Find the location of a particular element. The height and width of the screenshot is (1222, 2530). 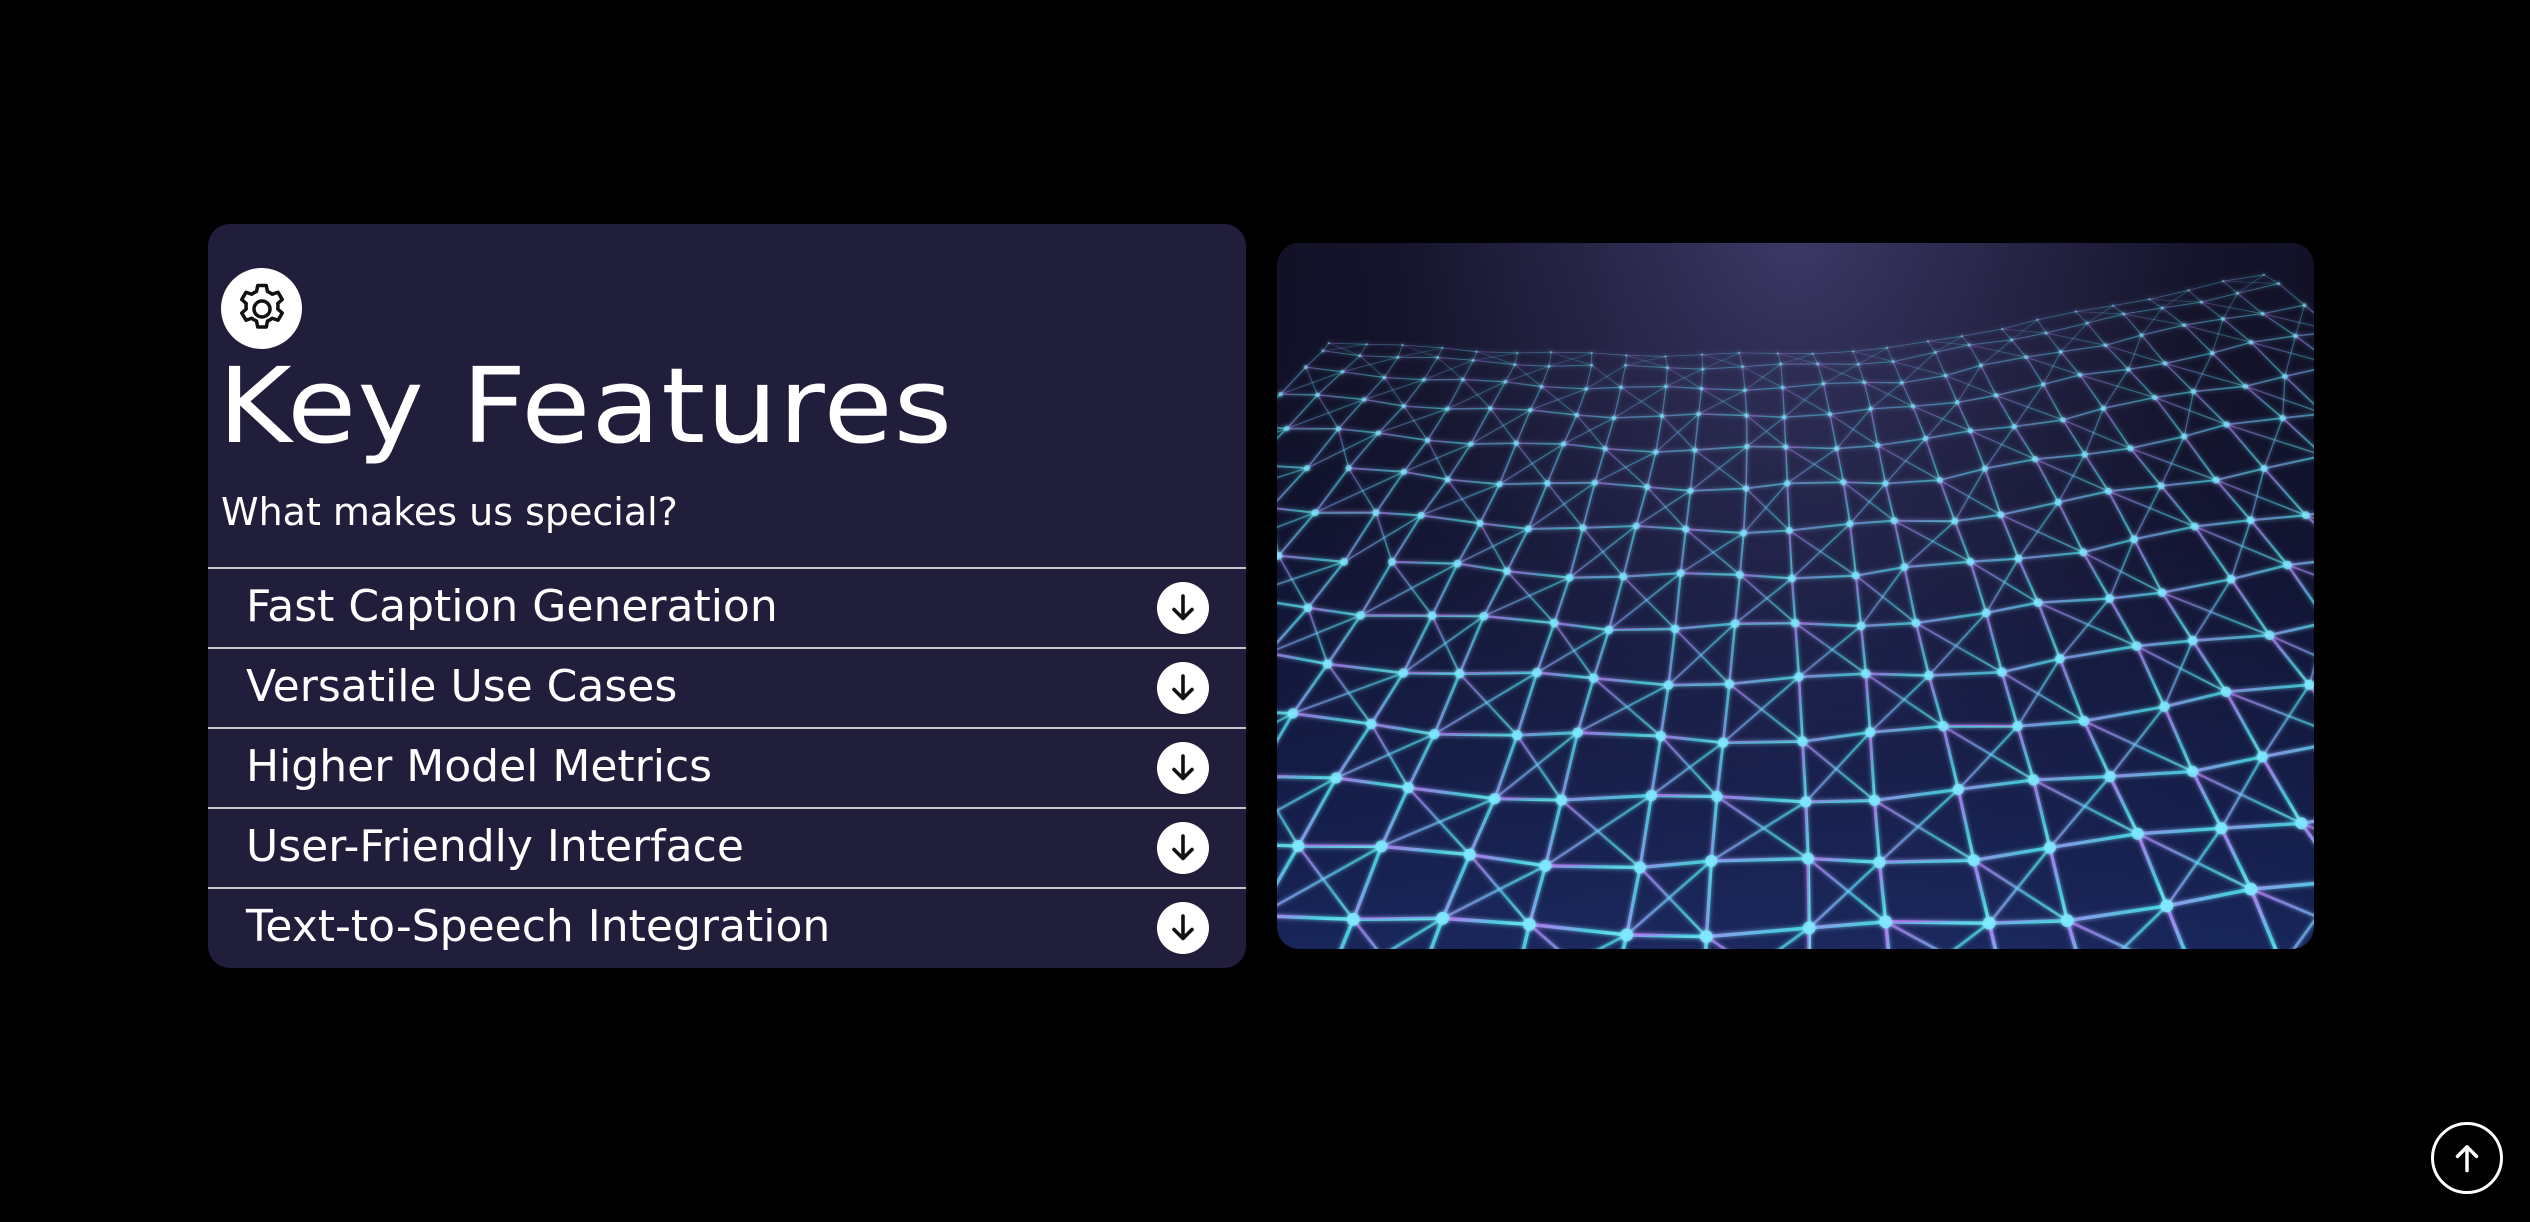

feature-item-higher-model-metrics: Higher Model Metrics is located at coordinates (727, 767).